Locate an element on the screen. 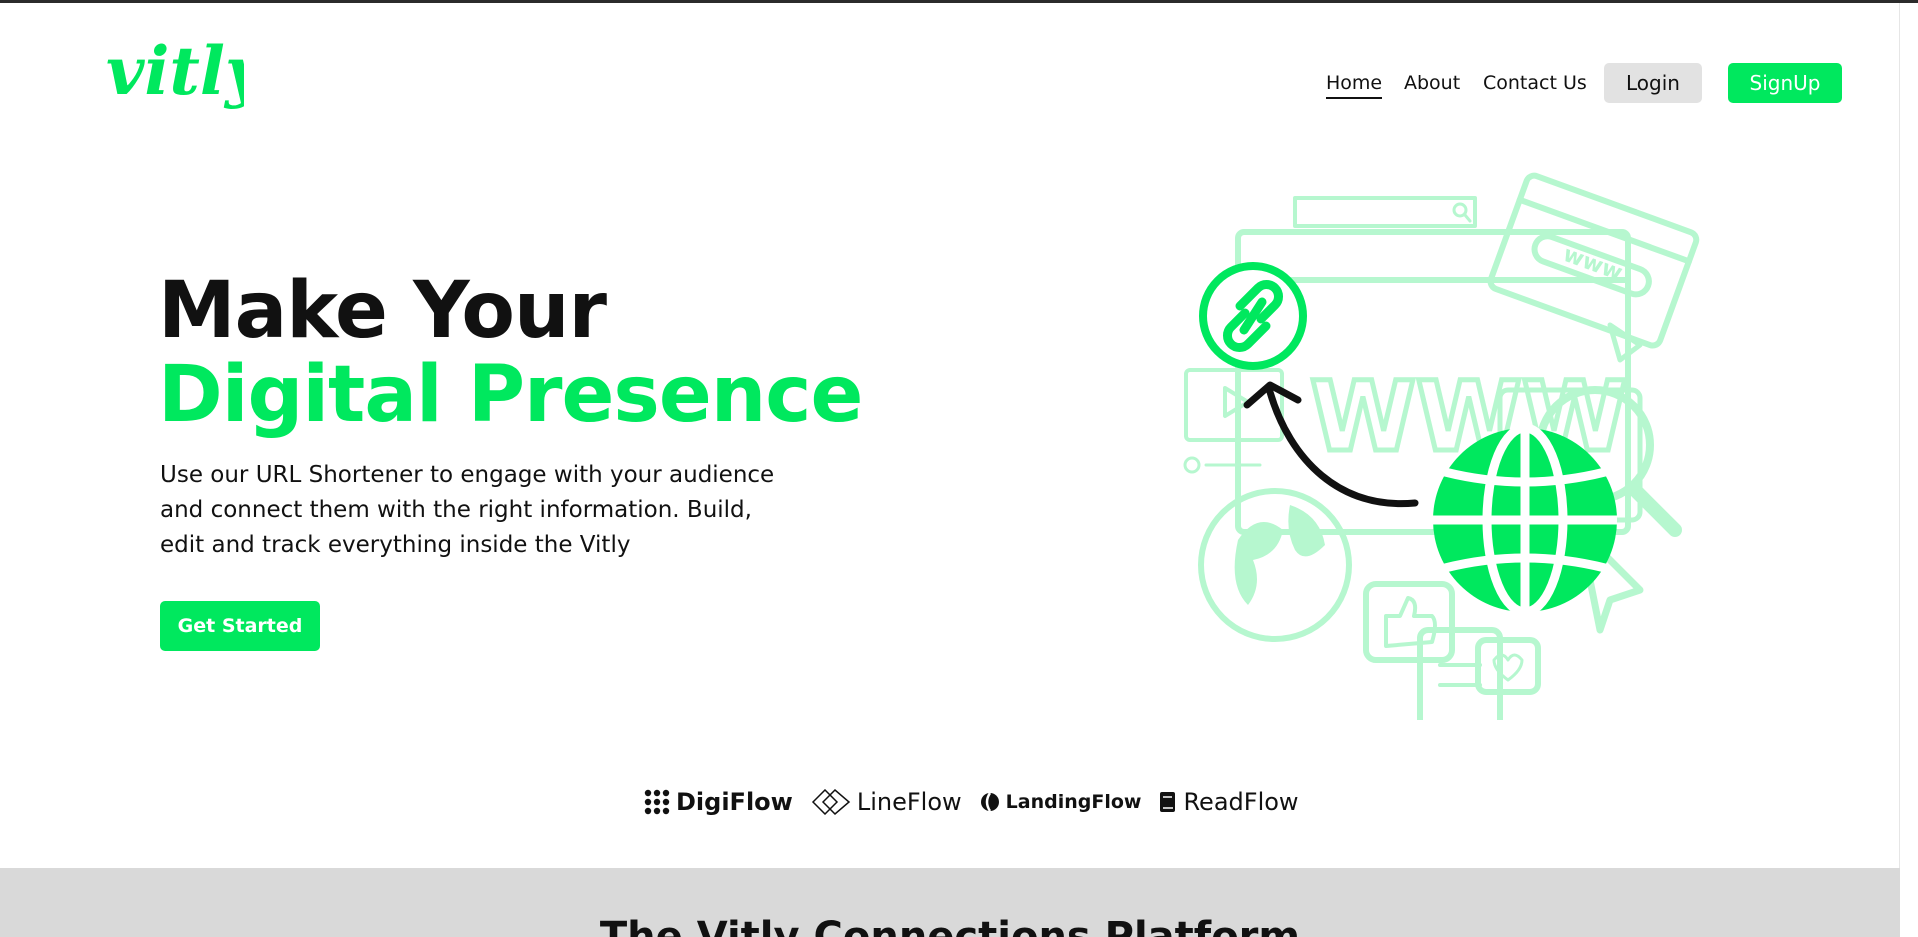  logo-text: vitly is located at coordinates (175, 71).